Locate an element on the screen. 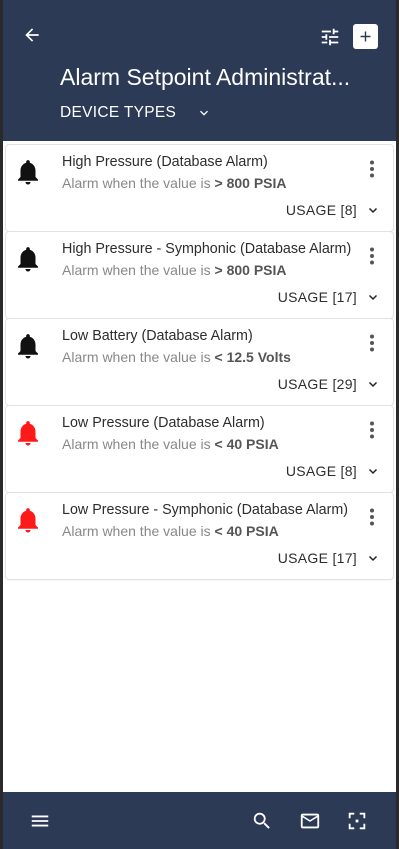 The width and height of the screenshot is (399, 849). alarm-name: Low Battery (Database Alarm) is located at coordinates (157, 336).